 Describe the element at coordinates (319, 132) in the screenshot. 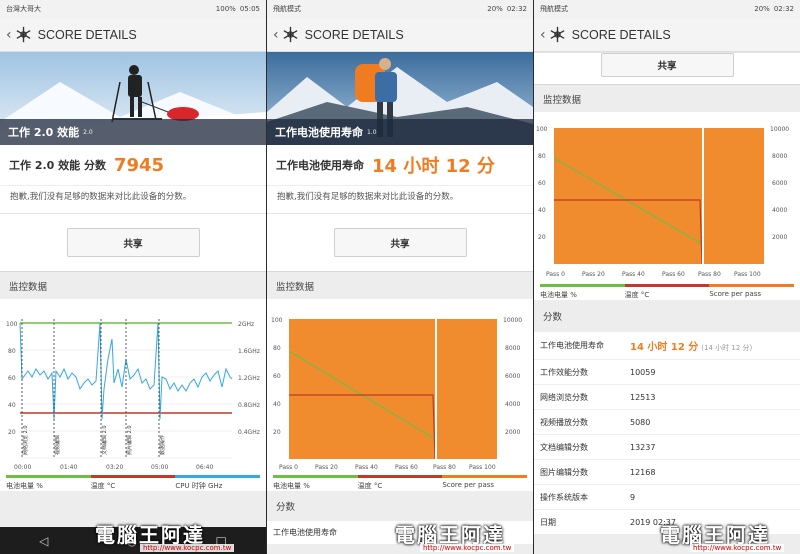

I see `test-name: 工作电池使用寿命` at that location.